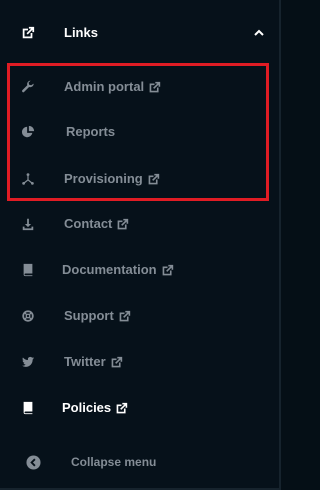 The image size is (320, 490). I want to click on download-icon, so click(28, 224).